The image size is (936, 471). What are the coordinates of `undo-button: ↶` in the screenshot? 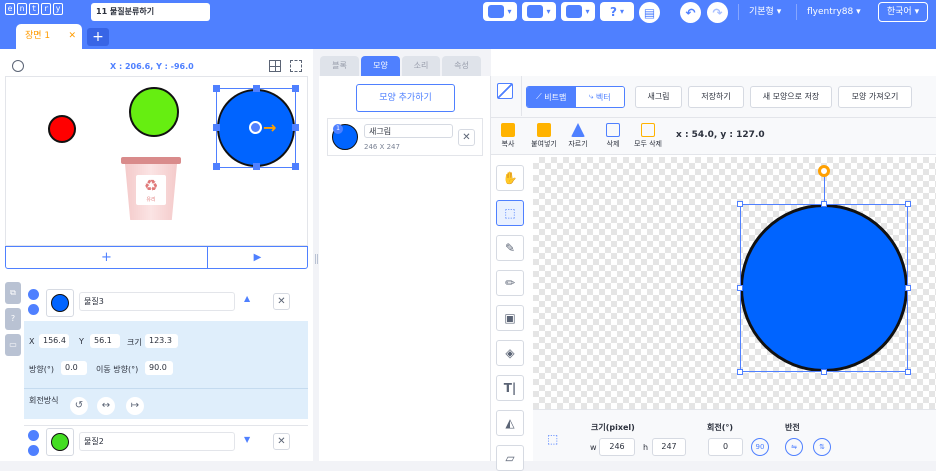 It's located at (690, 12).